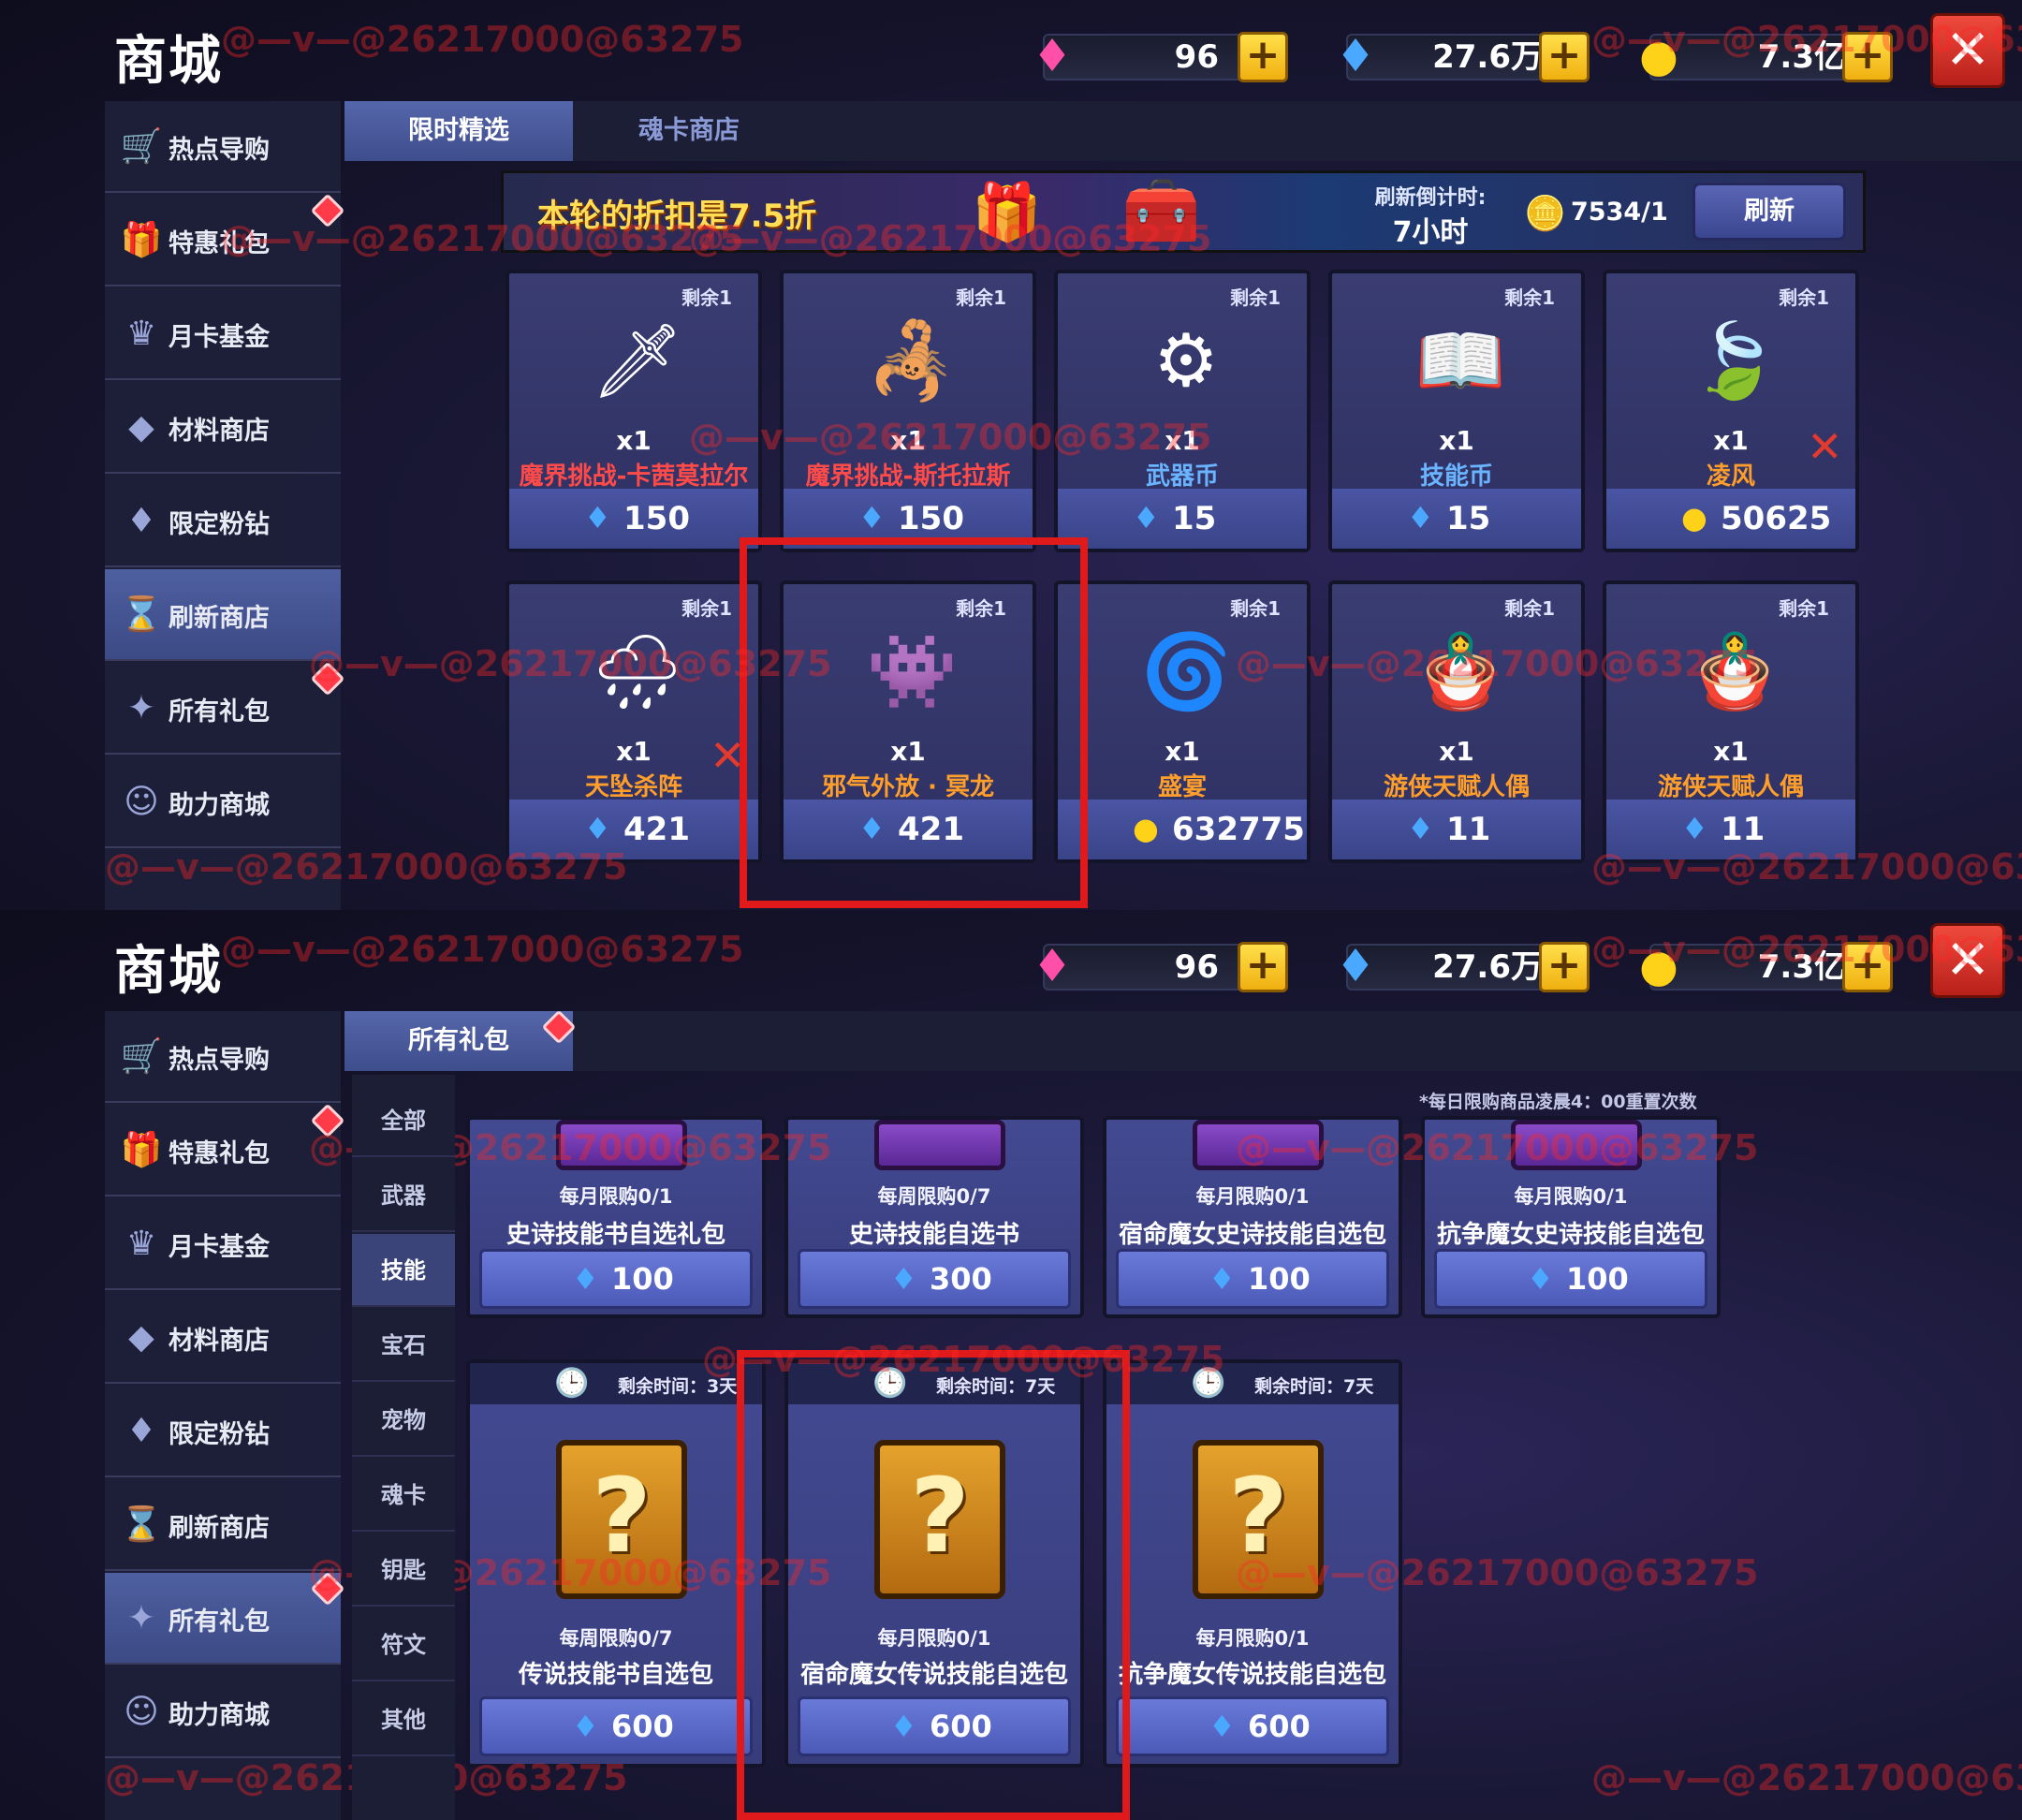  What do you see at coordinates (403, 1195) in the screenshot?
I see `category-1: 武器` at bounding box center [403, 1195].